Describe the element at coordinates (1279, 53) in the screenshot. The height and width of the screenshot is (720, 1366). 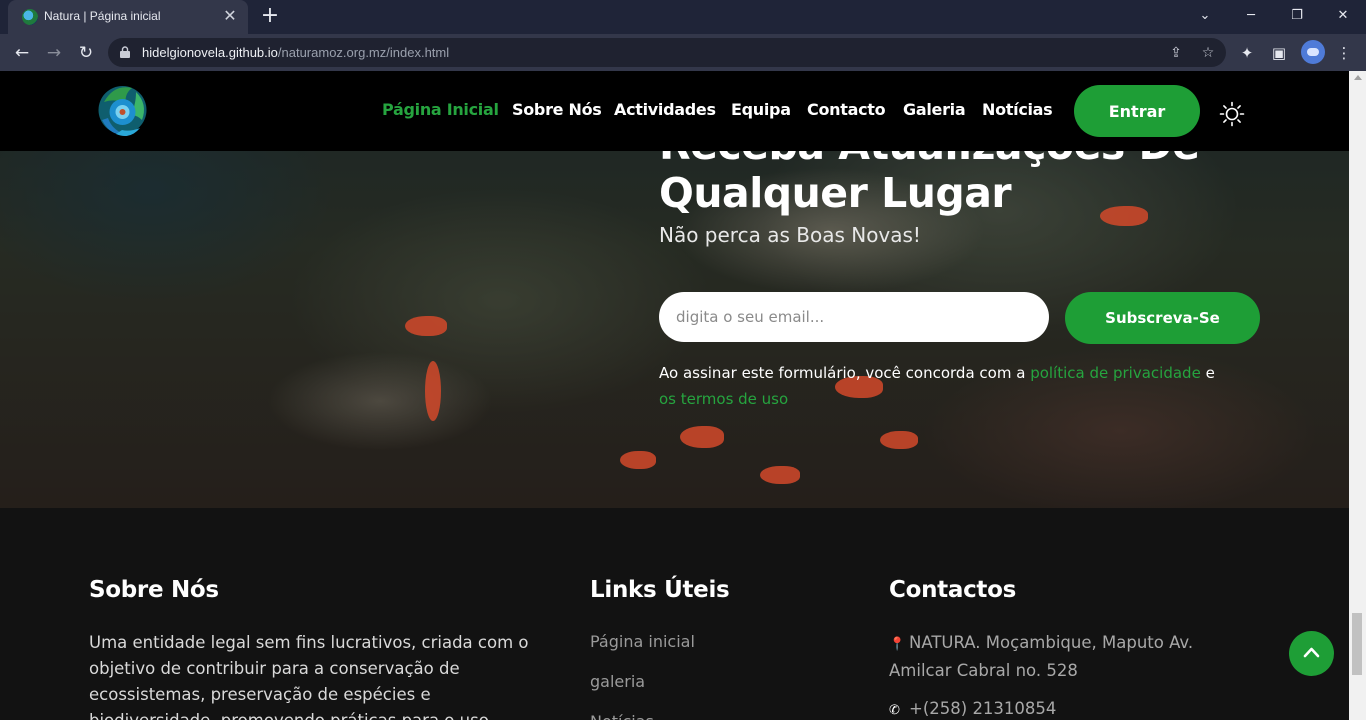
I see `sidebar-icon: ▣` at that location.